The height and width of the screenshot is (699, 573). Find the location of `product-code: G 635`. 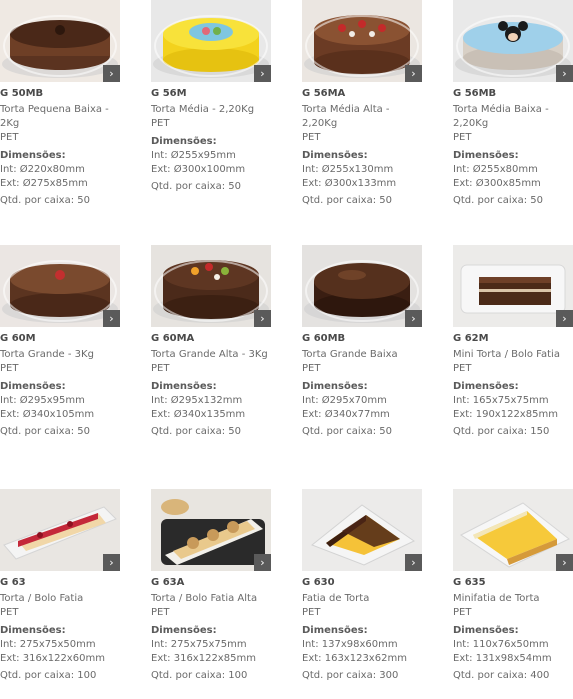

product-code: G 635 is located at coordinates (513, 582).